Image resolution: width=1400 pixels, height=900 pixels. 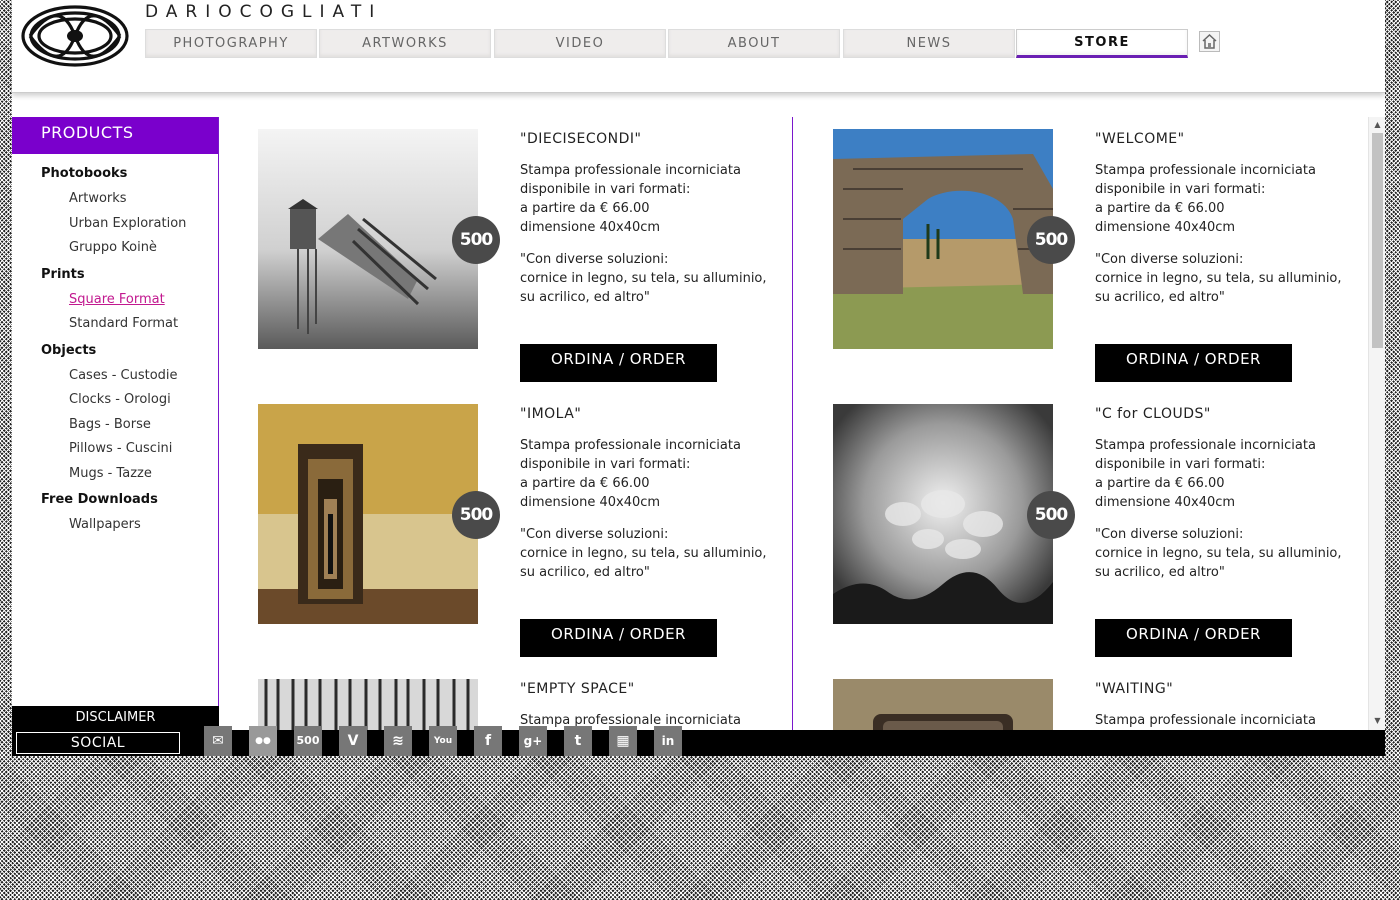 I want to click on product-title: "EMPTY SPACE", so click(x=577, y=689).